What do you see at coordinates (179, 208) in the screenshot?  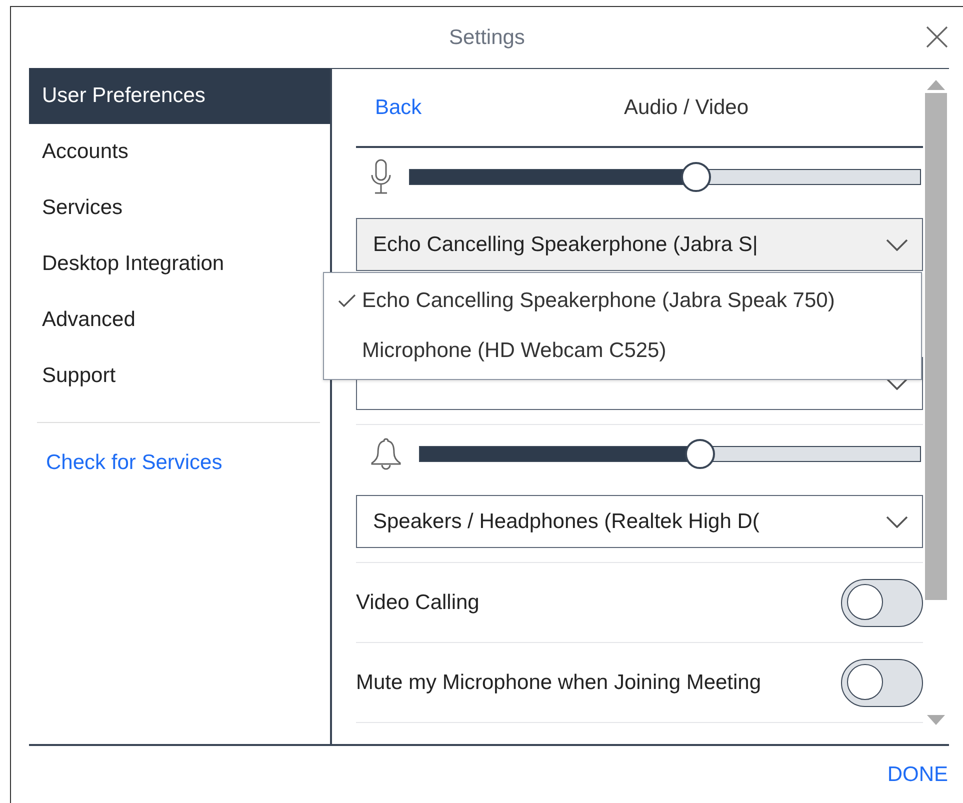 I see `sidebar-item: Services` at bounding box center [179, 208].